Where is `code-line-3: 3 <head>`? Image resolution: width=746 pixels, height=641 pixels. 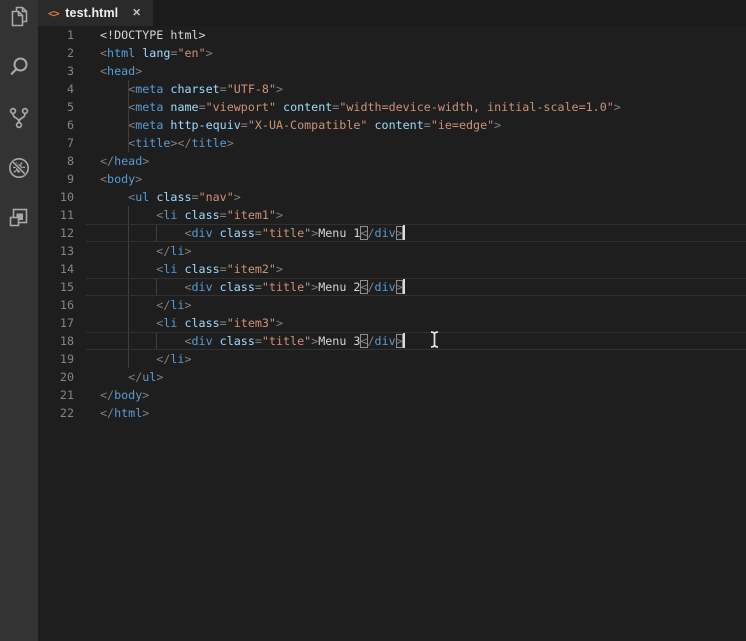
code-line-3: 3 <head> is located at coordinates (392, 71).